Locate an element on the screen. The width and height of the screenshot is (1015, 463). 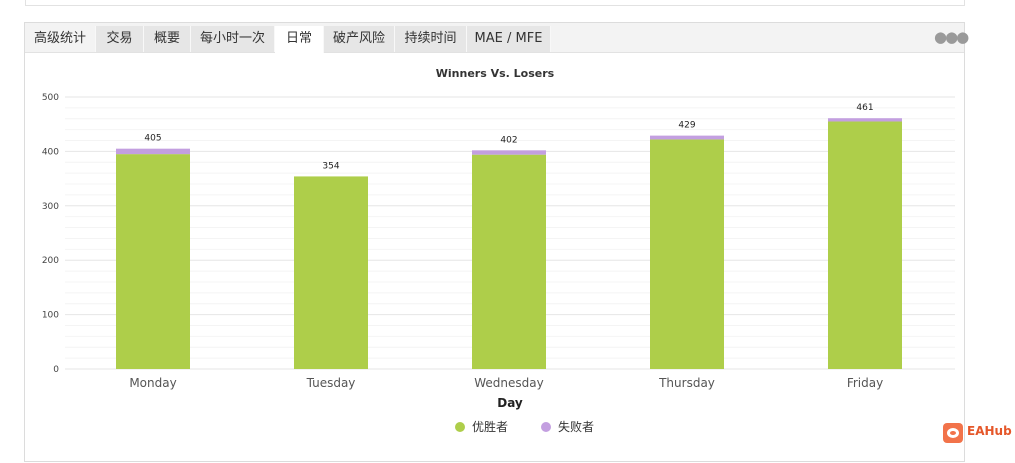
y-axis-ticks: 0 100 200 300 400 500 is located at coordinates (50, 234).